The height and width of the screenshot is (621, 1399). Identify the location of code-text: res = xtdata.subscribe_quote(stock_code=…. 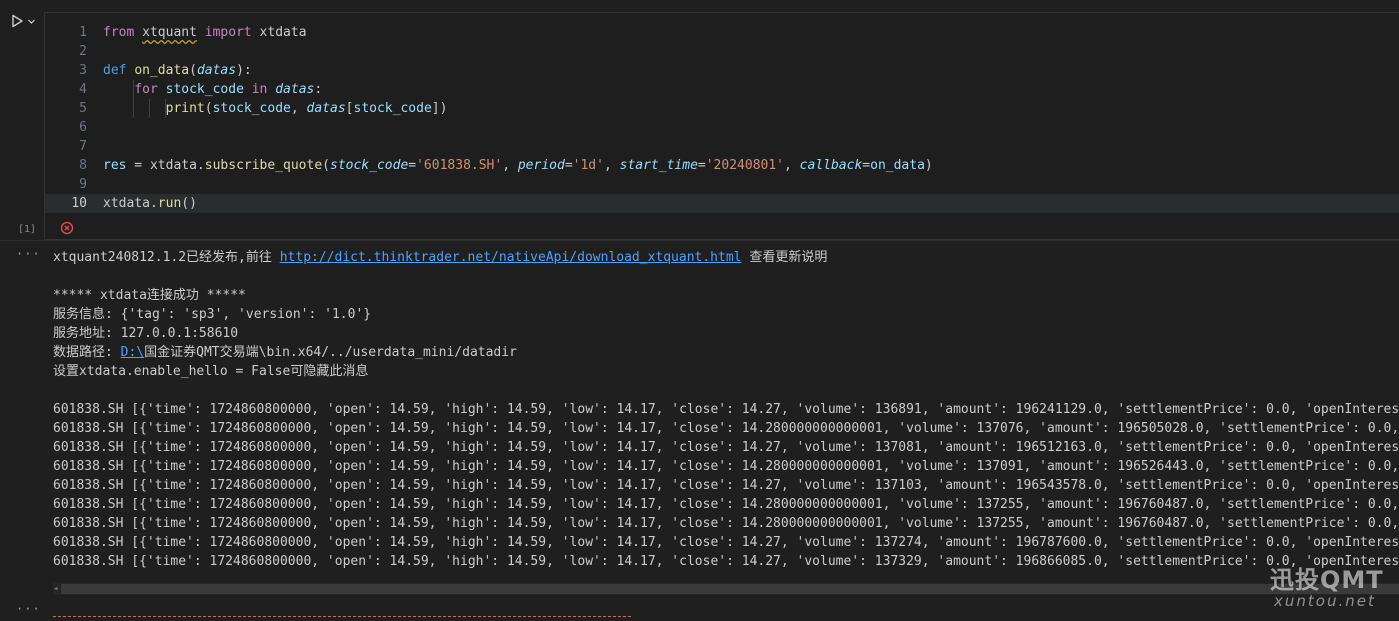
(518, 165).